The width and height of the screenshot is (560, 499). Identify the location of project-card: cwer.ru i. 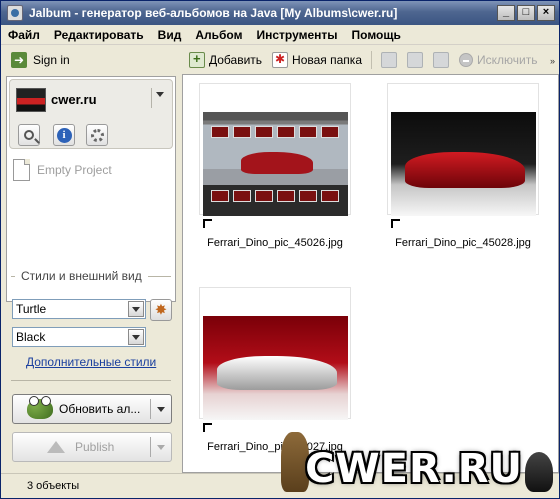
(91, 114).